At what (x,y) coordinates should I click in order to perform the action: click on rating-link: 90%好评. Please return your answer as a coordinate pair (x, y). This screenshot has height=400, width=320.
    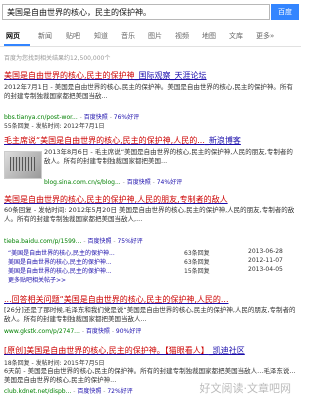
    Looking at the image, I should click on (128, 331).